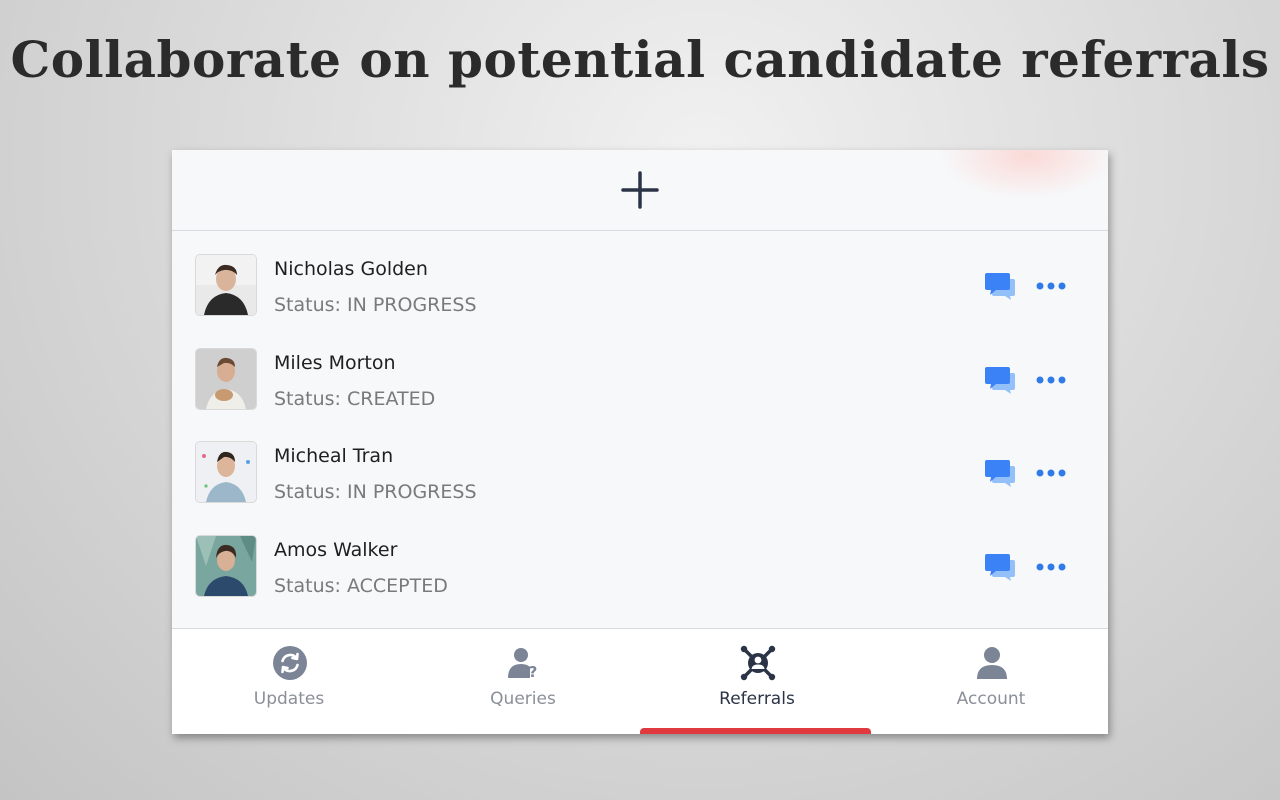 The height and width of the screenshot is (800, 1280). Describe the element at coordinates (336, 549) in the screenshot. I see `referral-name: Amos Walker` at that location.